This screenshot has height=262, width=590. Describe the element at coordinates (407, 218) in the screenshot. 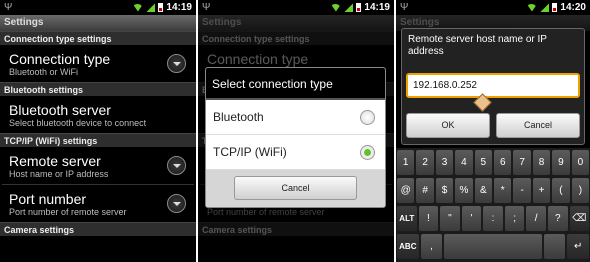

I see `alt-key: ALT` at that location.